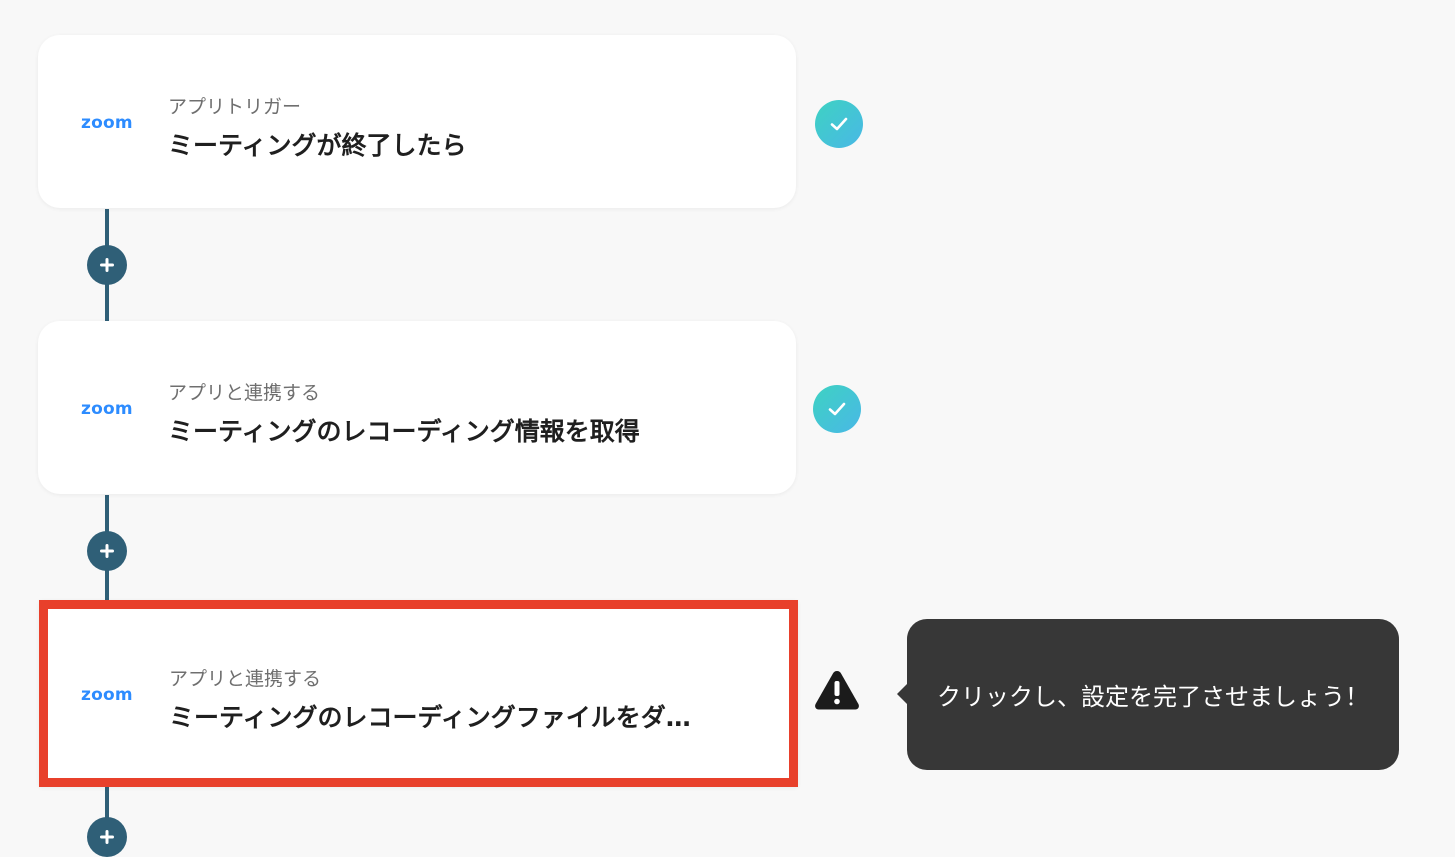  Describe the element at coordinates (1153, 697) in the screenshot. I see `tooltip-text: クリックし、設定を完了させましょう！` at that location.